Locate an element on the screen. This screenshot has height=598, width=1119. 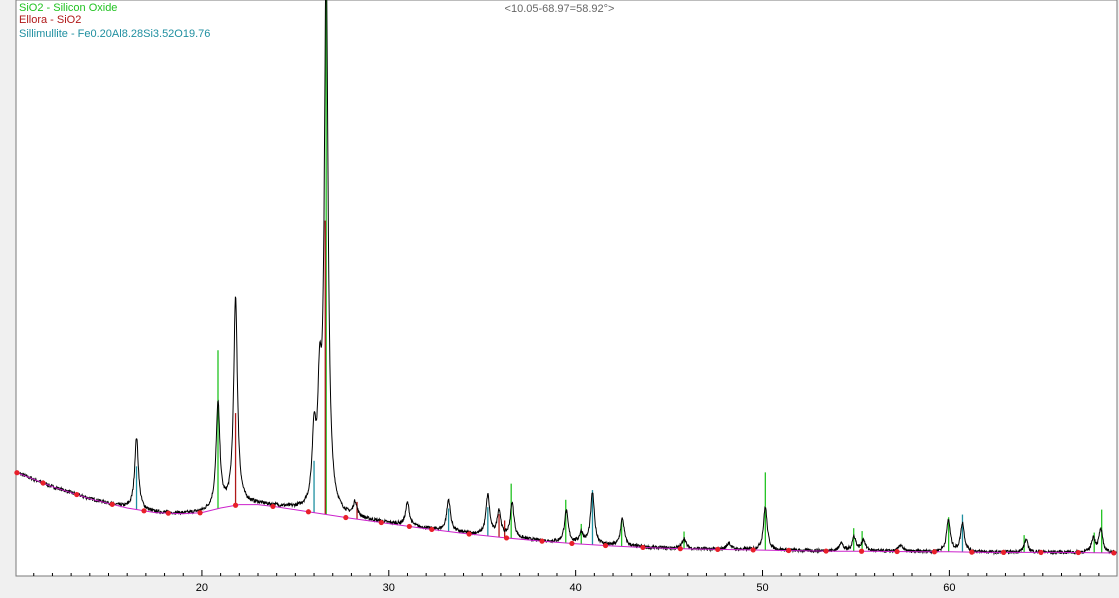
x-tick-label: 60 is located at coordinates (949, 588).